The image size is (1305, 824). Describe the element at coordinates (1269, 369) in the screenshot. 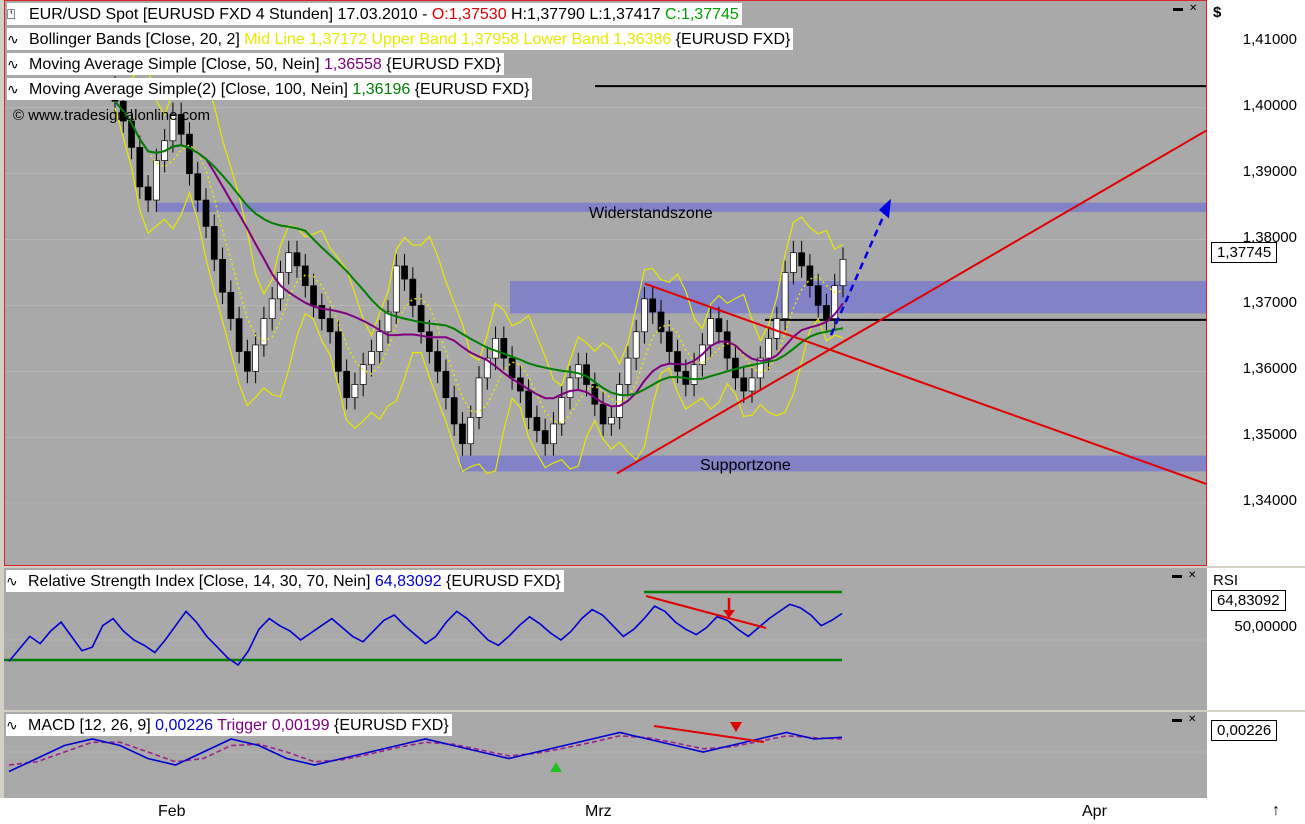

I see `price-tick-label: 1,36000` at that location.